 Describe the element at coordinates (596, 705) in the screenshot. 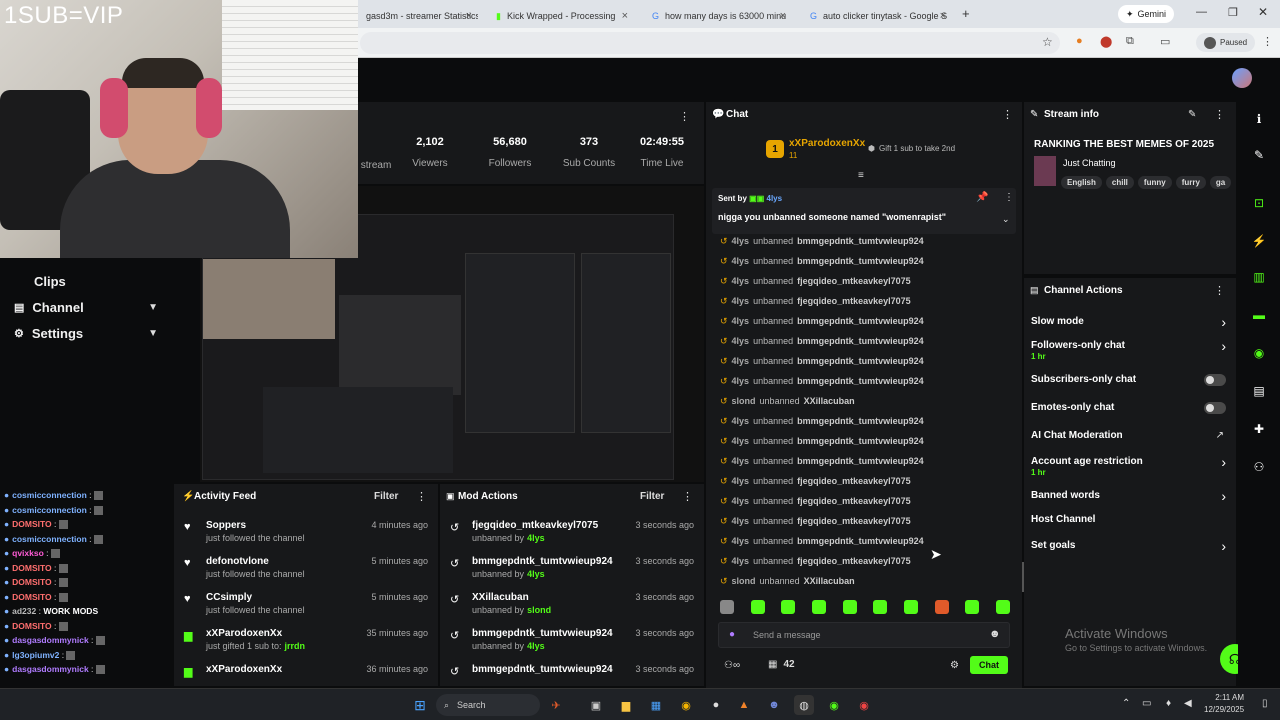

I see `task-view-icon: ▣` at that location.